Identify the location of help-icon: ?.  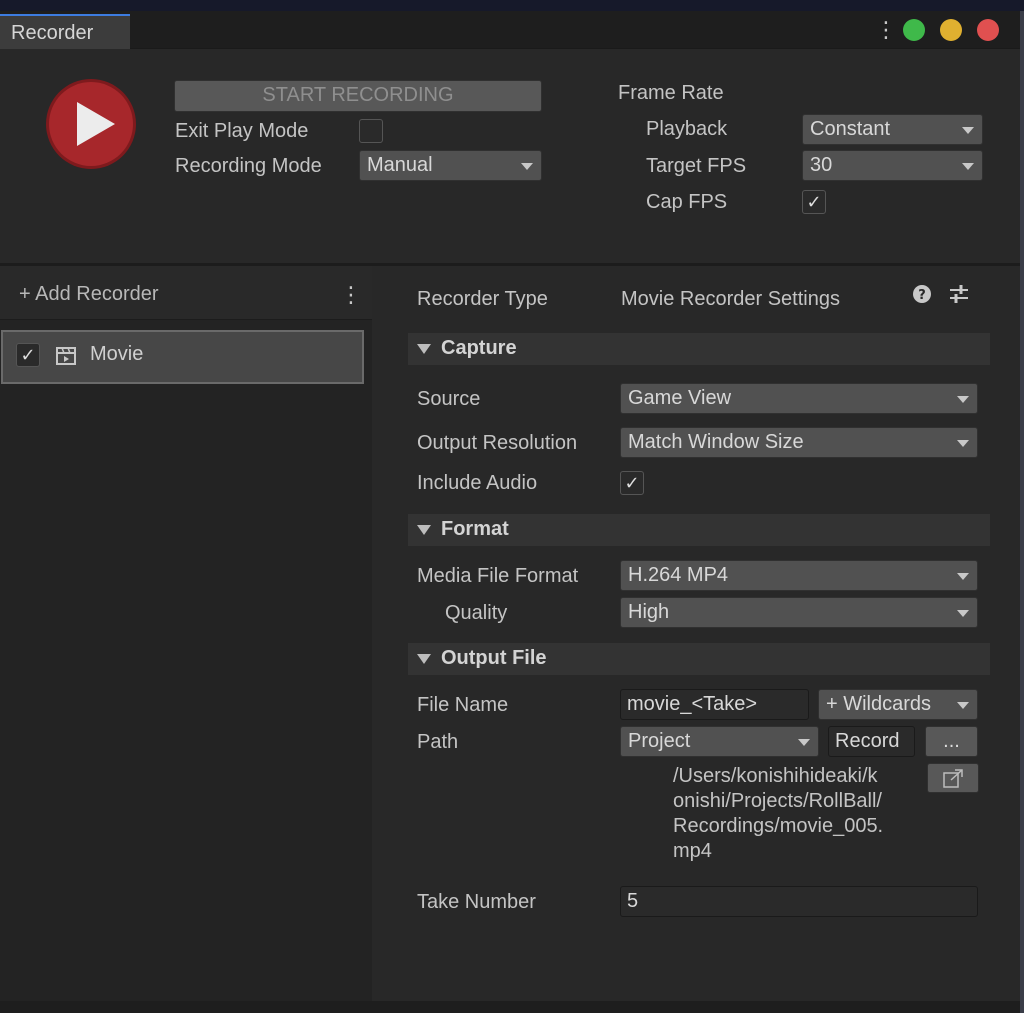
(922, 294).